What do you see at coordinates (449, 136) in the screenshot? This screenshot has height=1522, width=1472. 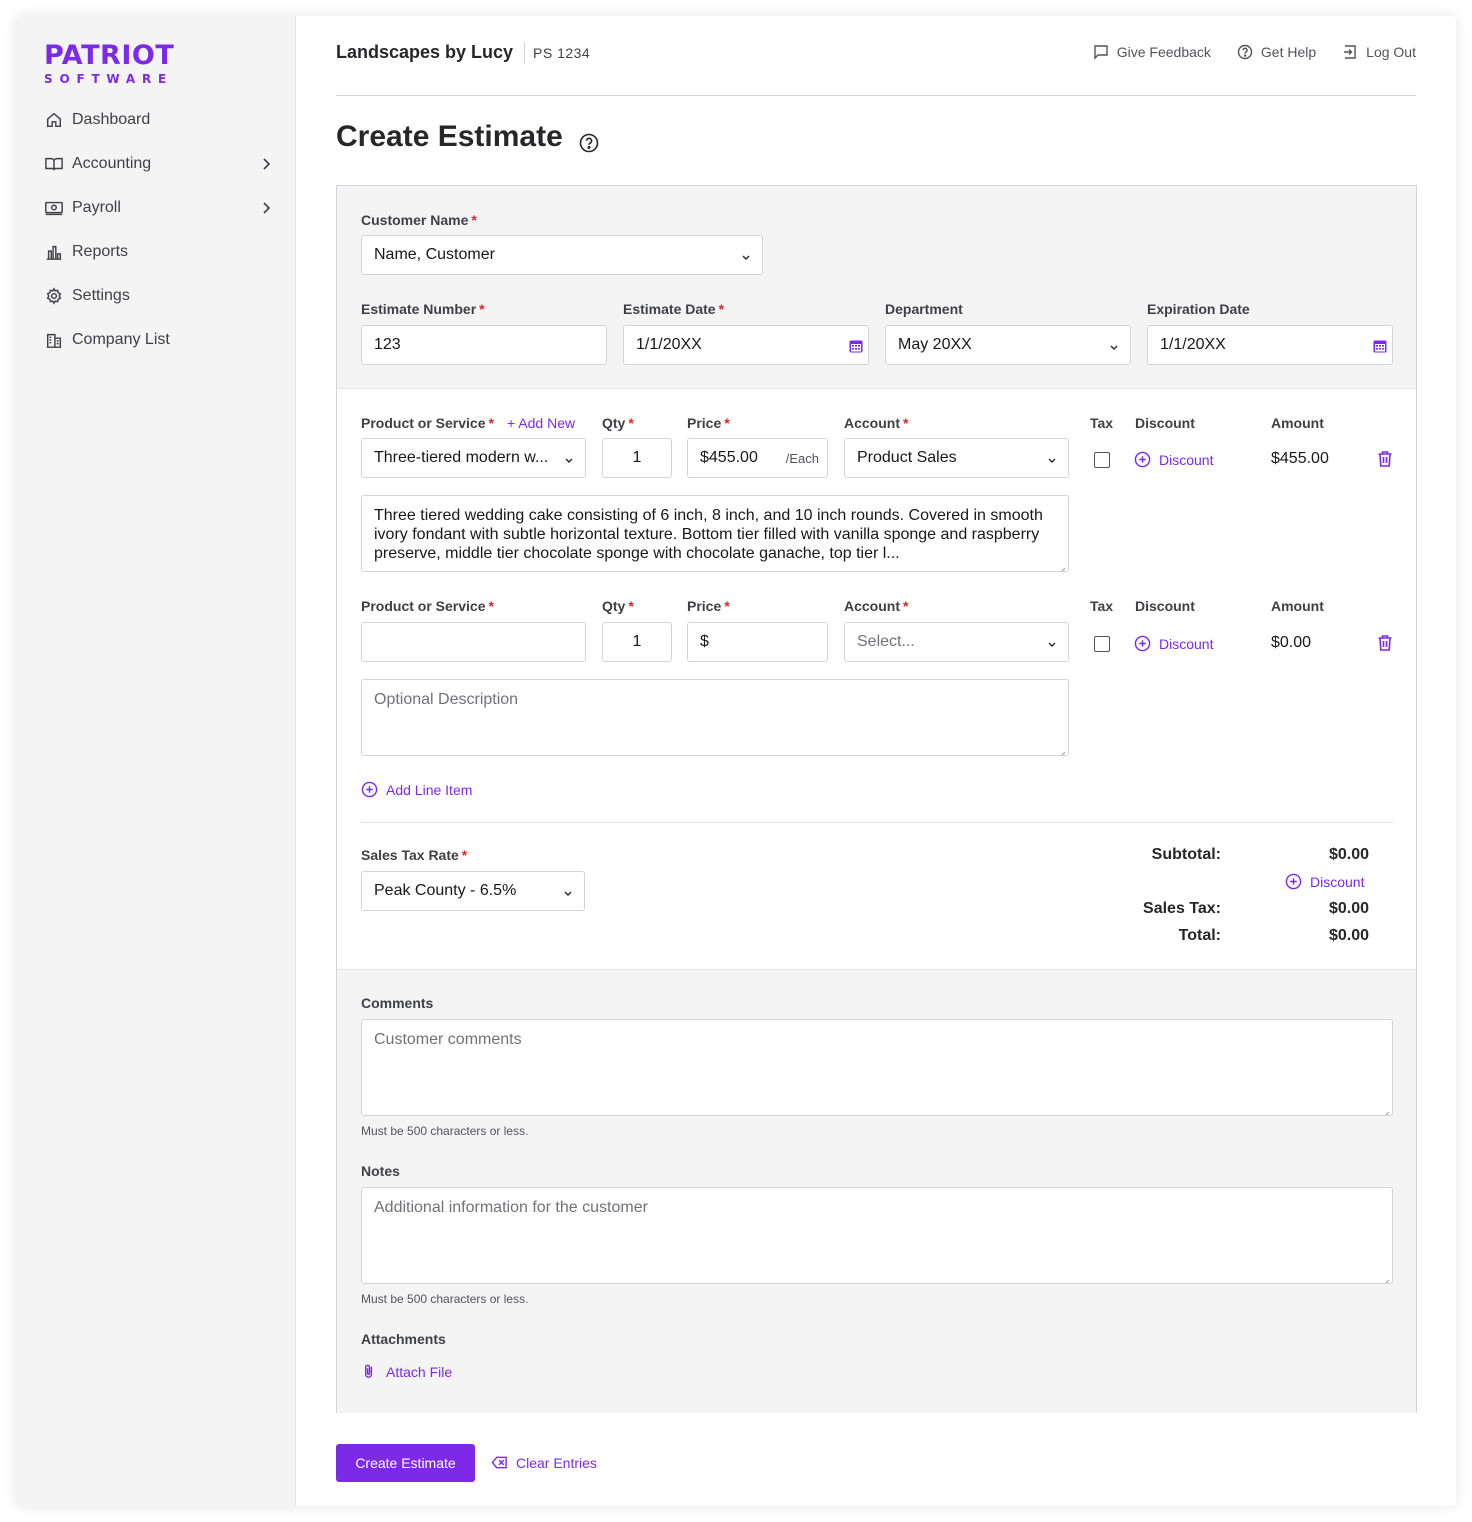 I see `page-title-text: Create Estimate` at bounding box center [449, 136].